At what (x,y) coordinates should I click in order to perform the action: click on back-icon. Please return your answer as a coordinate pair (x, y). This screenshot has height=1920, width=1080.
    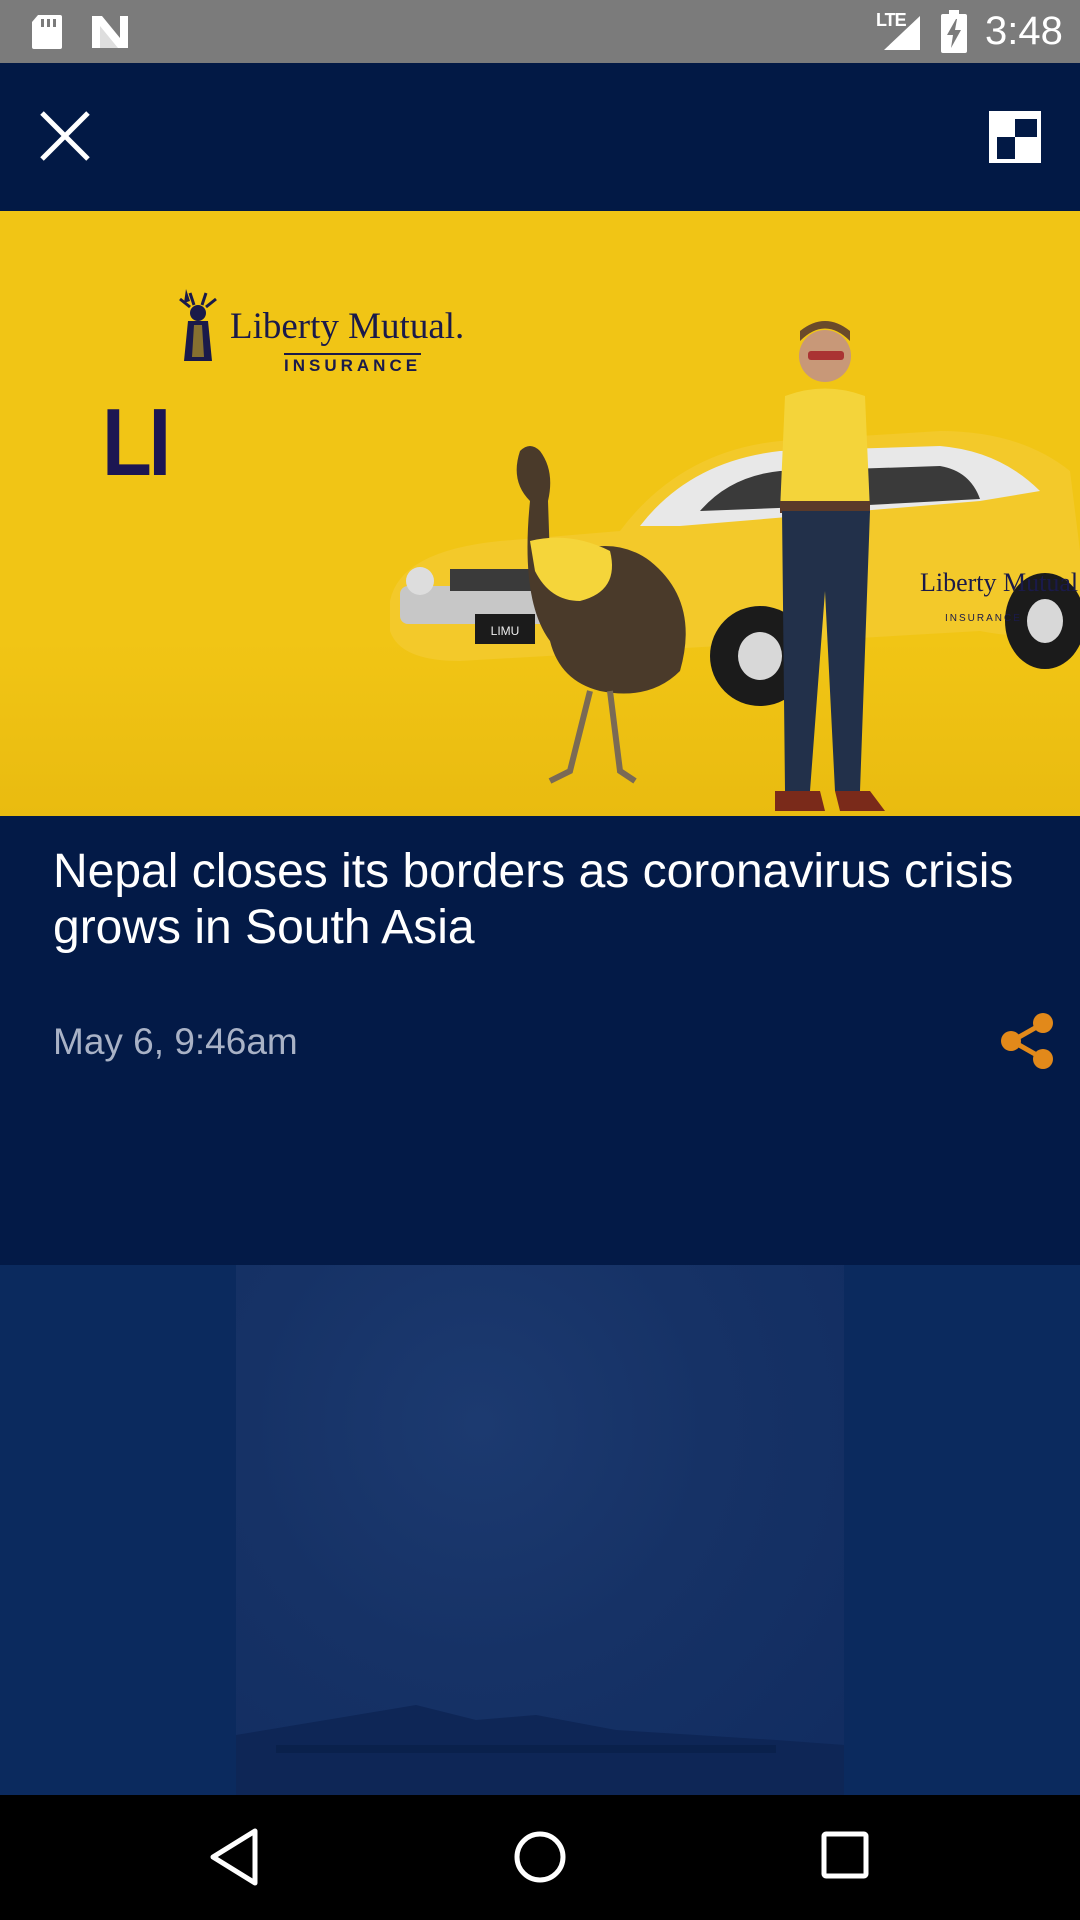
    Looking at the image, I should click on (235, 1857).